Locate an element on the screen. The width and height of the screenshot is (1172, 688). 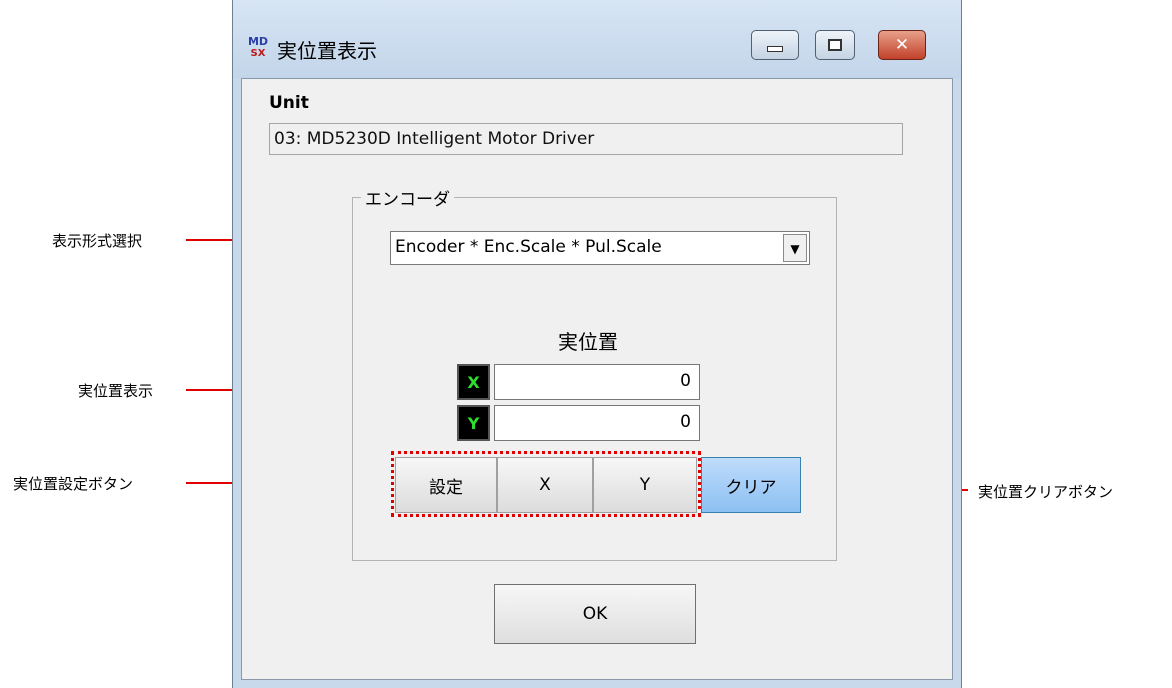
annotation-clear-button: 実位置クリアボタン is located at coordinates (1046, 492).